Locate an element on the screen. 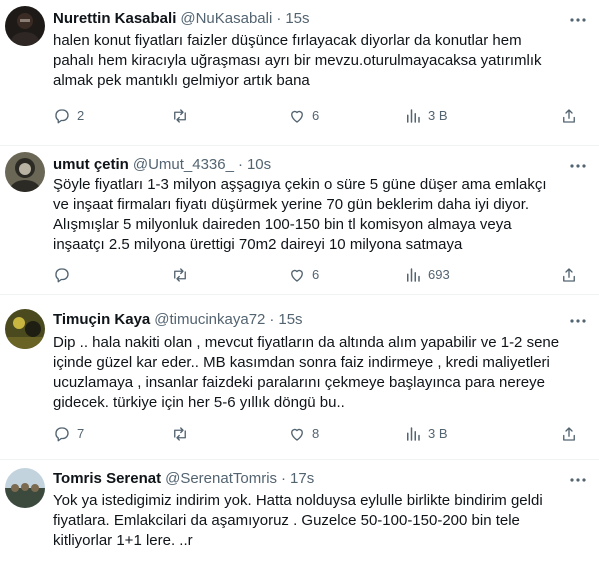 The height and width of the screenshot is (565, 599). like-button: 8 is located at coordinates (303, 434).